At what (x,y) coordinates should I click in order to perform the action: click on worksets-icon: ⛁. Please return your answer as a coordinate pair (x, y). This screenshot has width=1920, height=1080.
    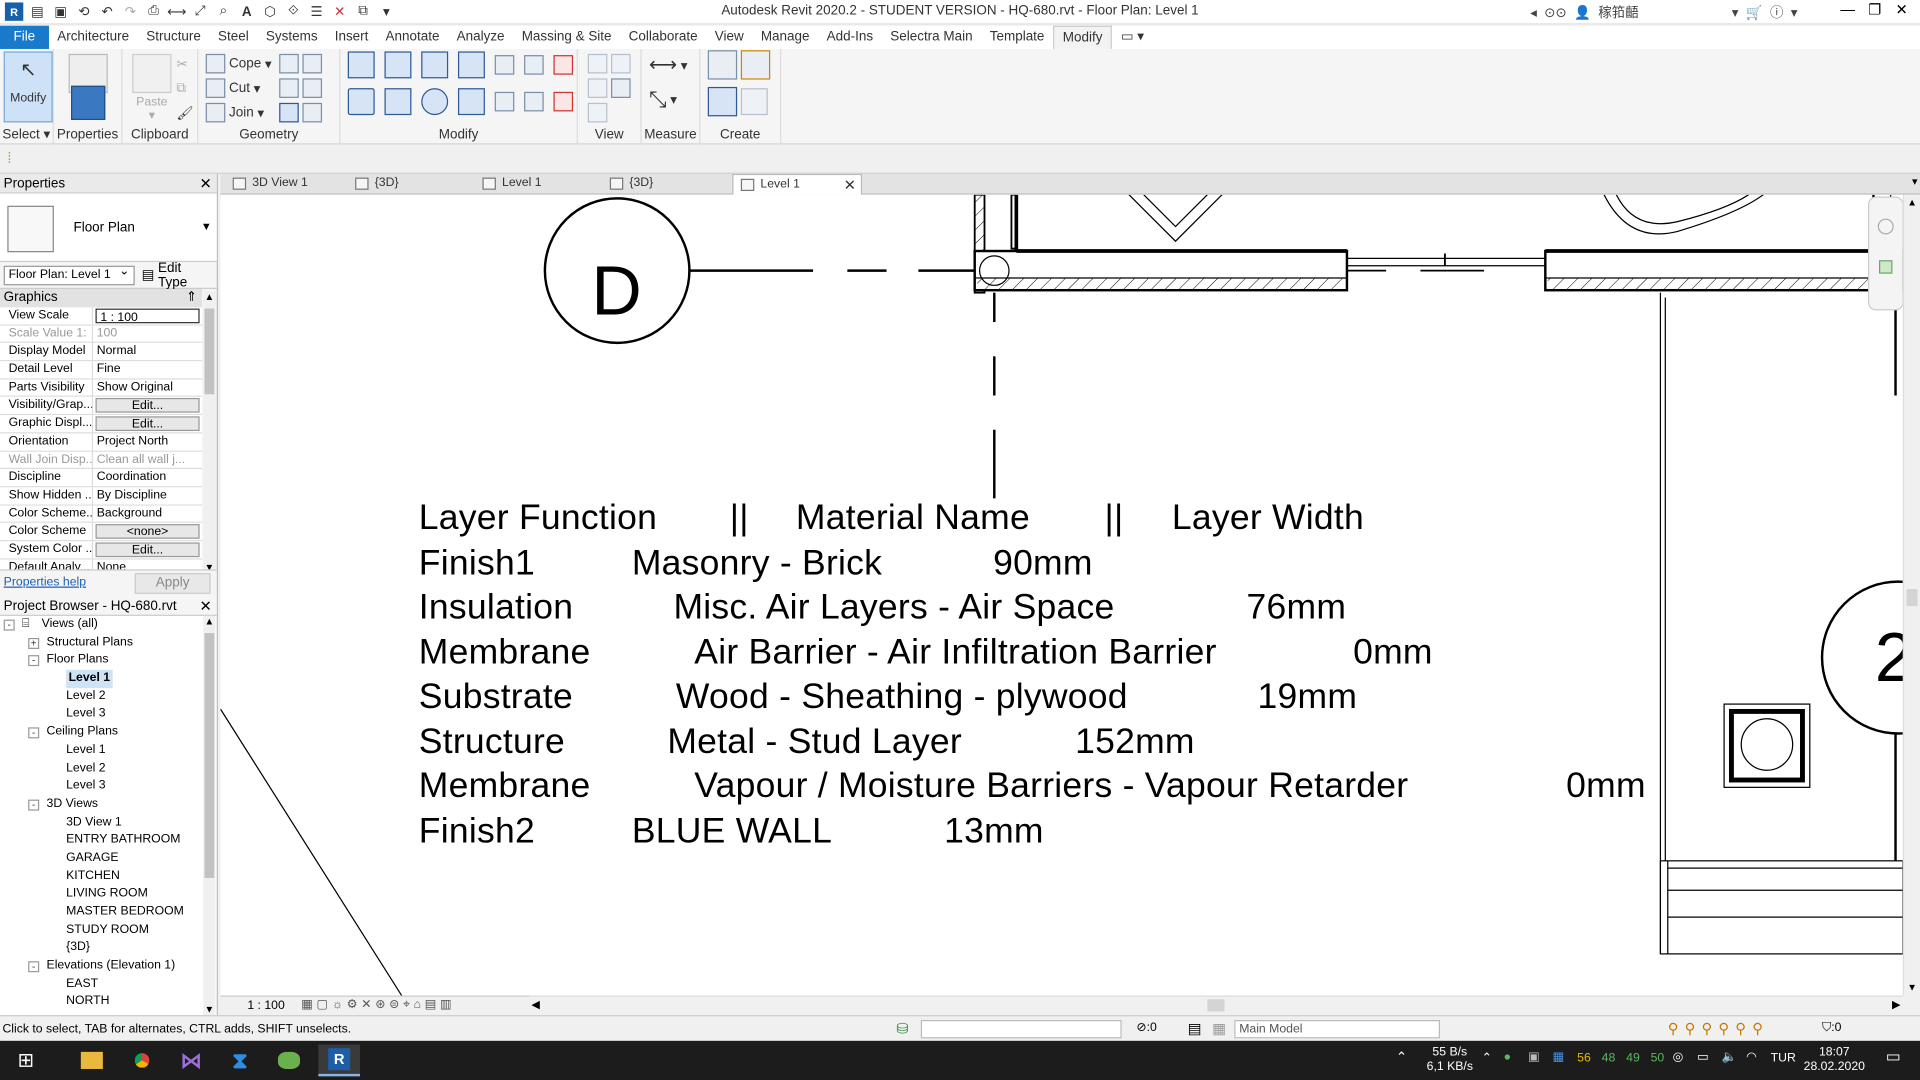
    Looking at the image, I should click on (902, 1028).